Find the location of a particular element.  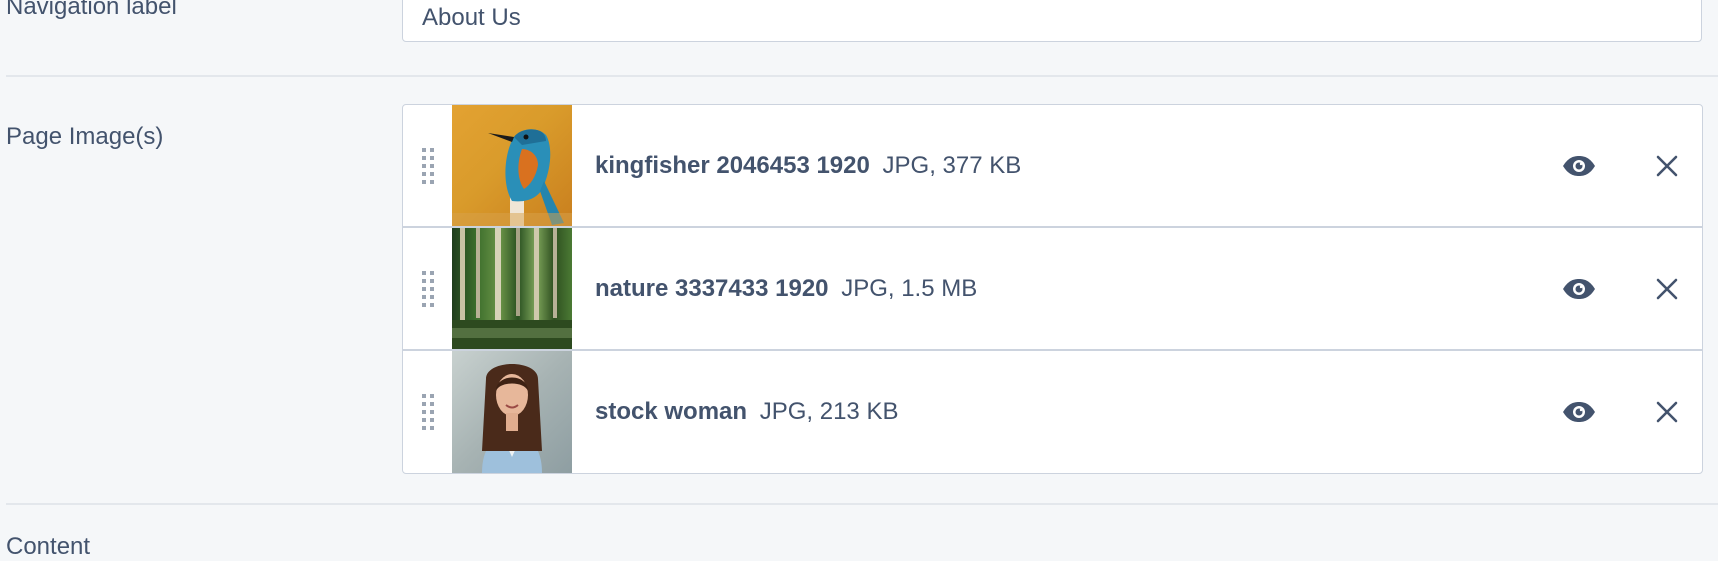

file-name: nature 3337433 1920 is located at coordinates (712, 288).